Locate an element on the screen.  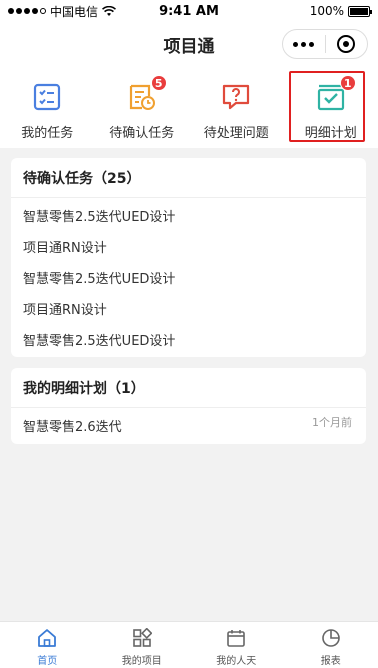
tab-my-projects: 我的项目 is located at coordinates (142, 645).